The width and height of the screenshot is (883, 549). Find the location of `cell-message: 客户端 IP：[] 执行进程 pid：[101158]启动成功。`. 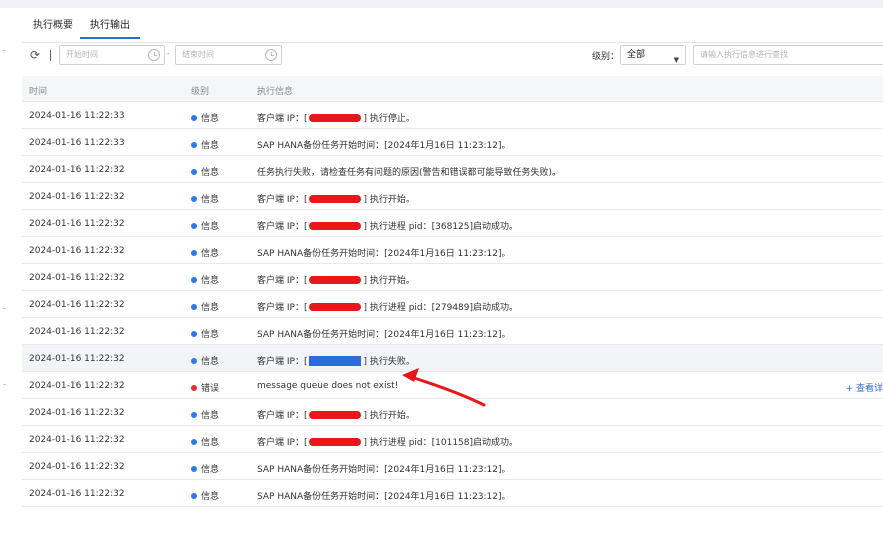

cell-message: 客户端 IP：[] 执行进程 pid：[101158]启动成功。 is located at coordinates (387, 441).